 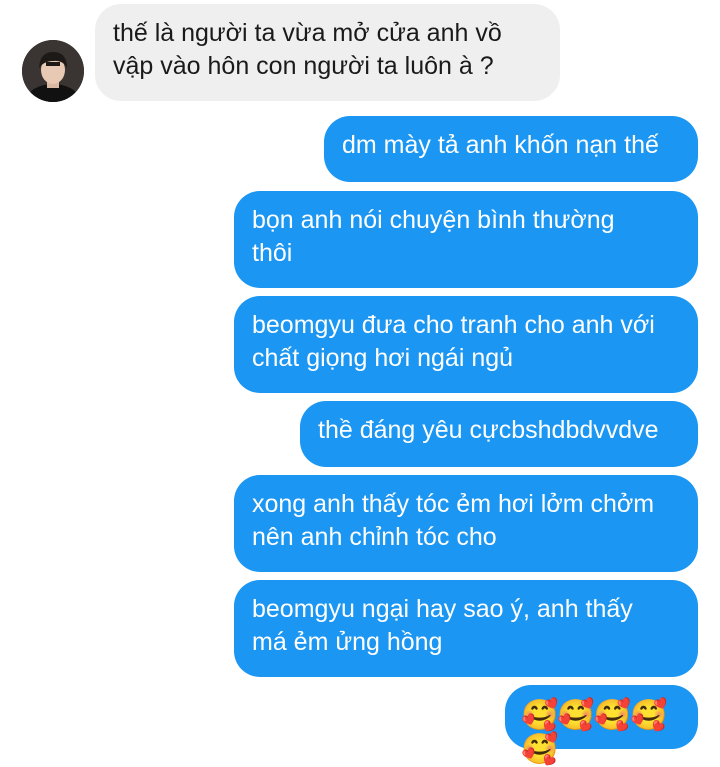 I want to click on profile-avatar-icon, so click(x=53, y=71).